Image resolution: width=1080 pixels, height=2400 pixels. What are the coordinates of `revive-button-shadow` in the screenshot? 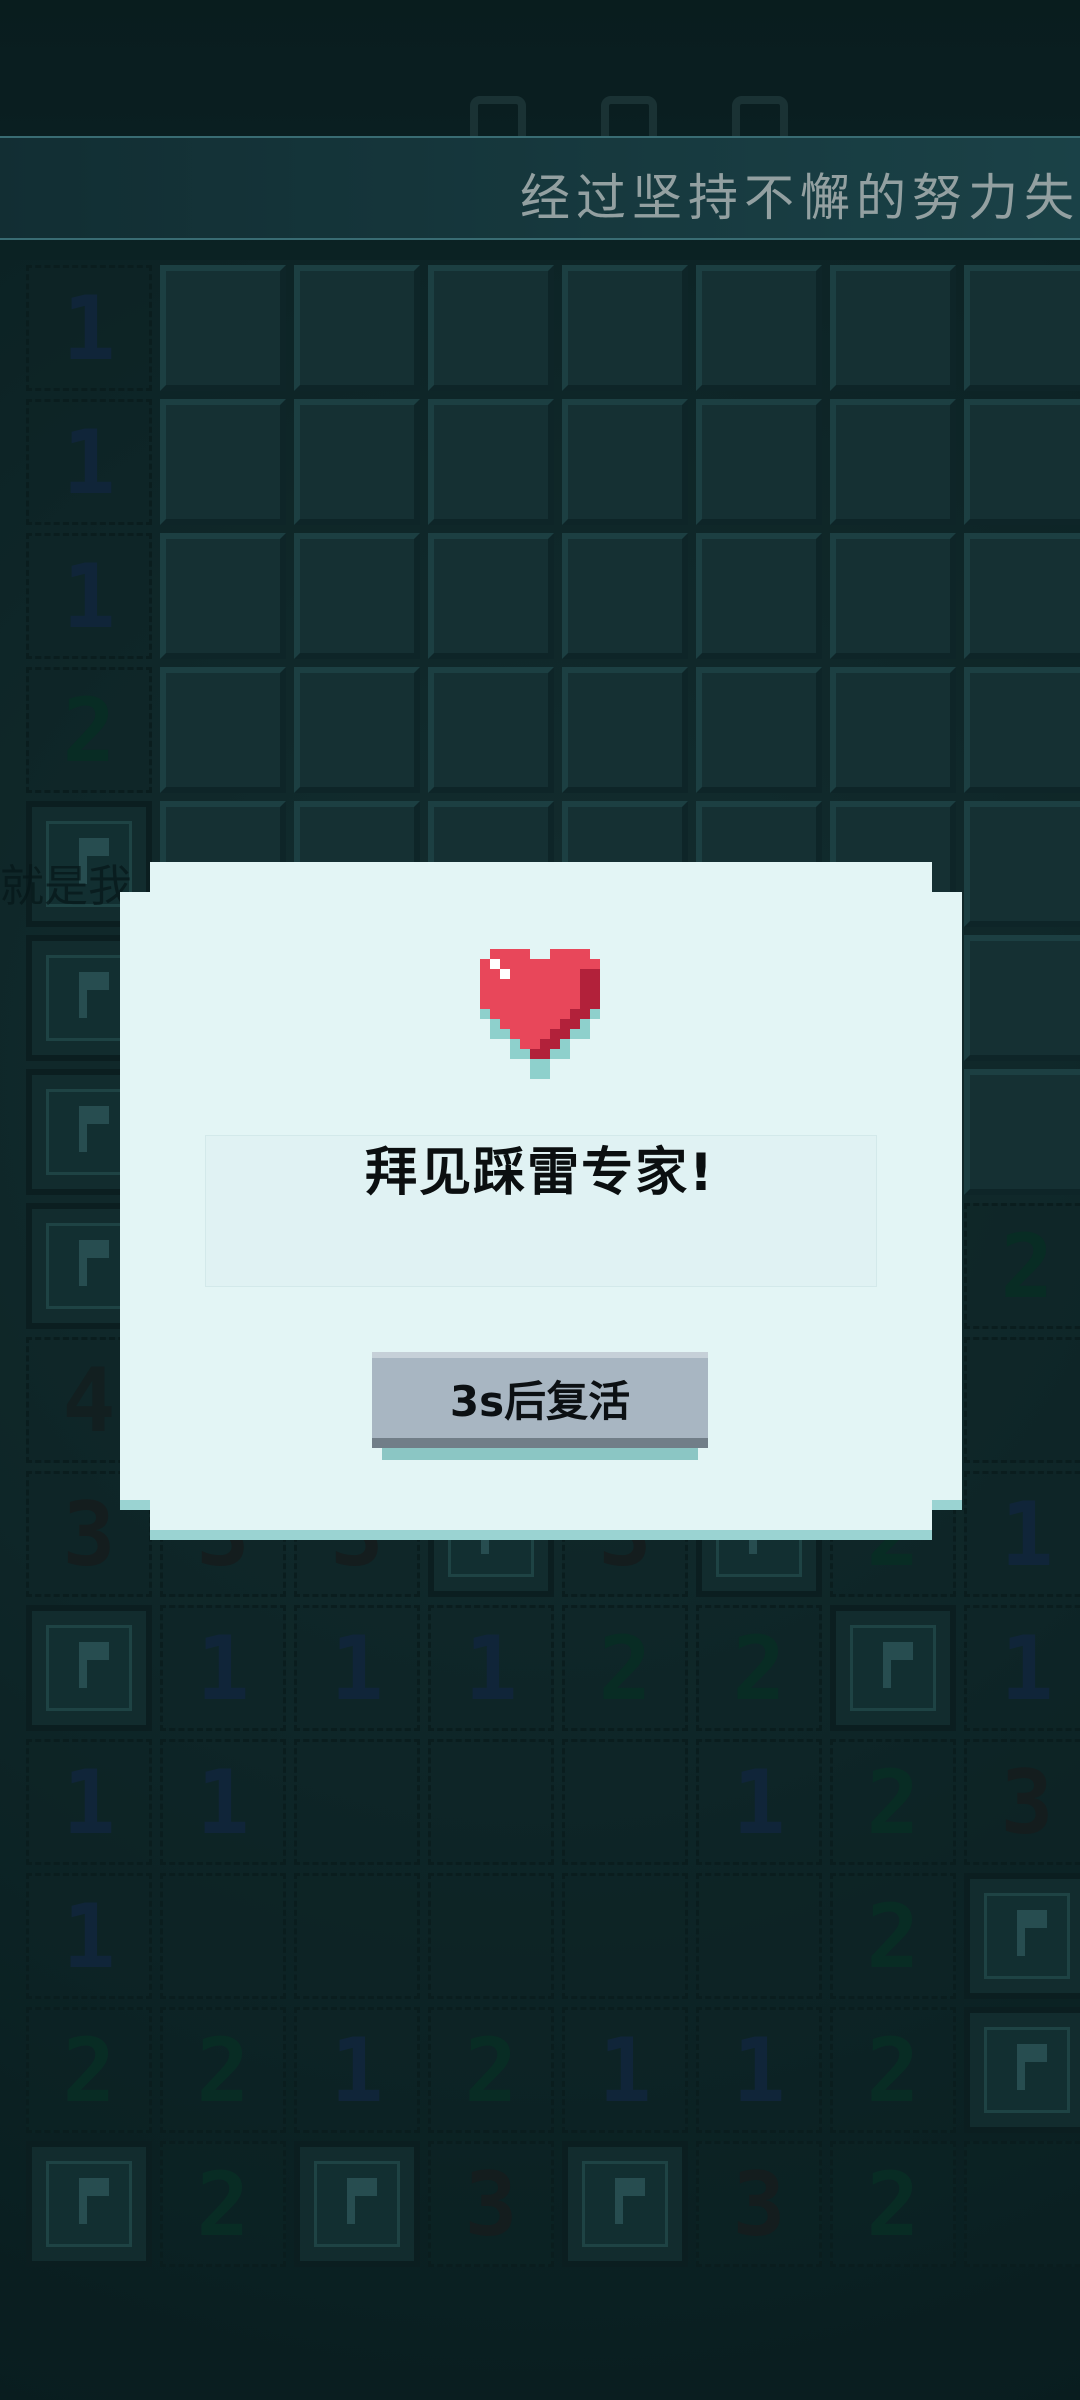 It's located at (540, 1454).